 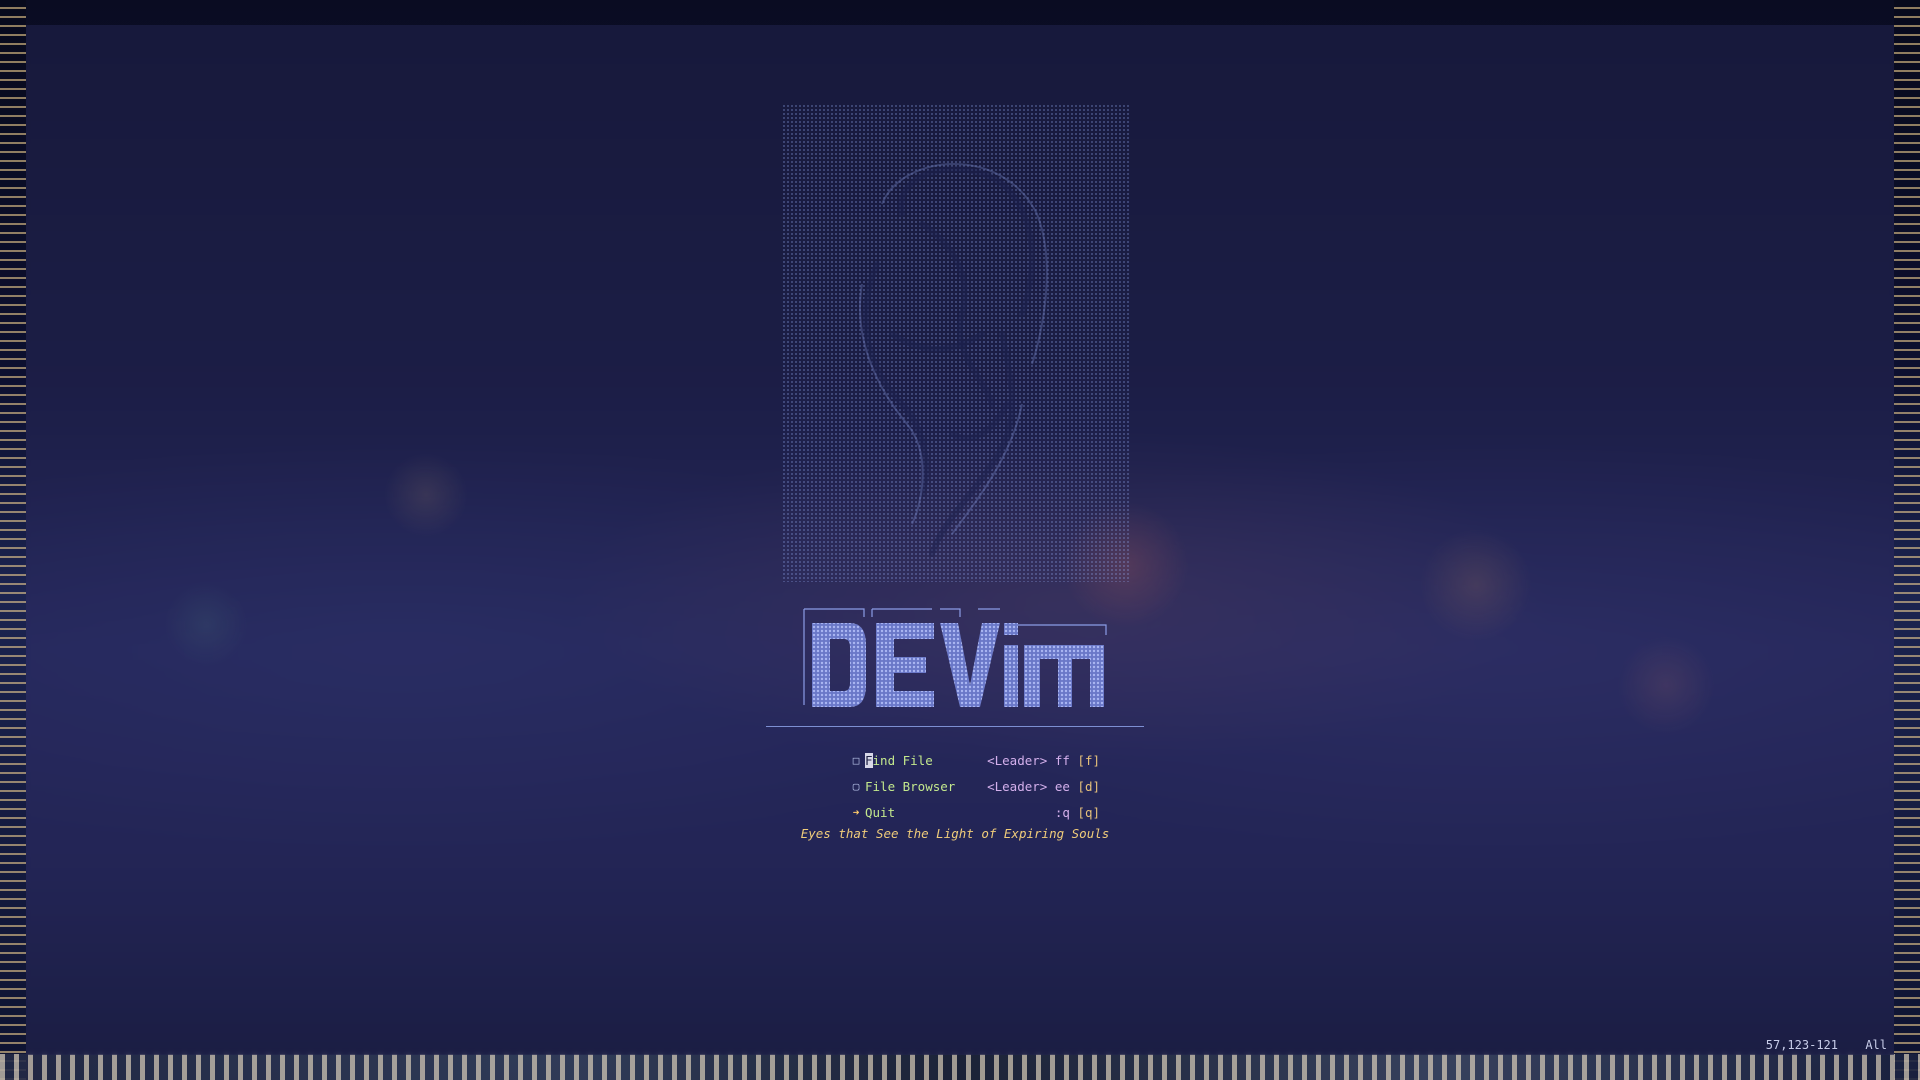 What do you see at coordinates (1088, 786) in the screenshot?
I see `menu-item-key: [d]` at bounding box center [1088, 786].